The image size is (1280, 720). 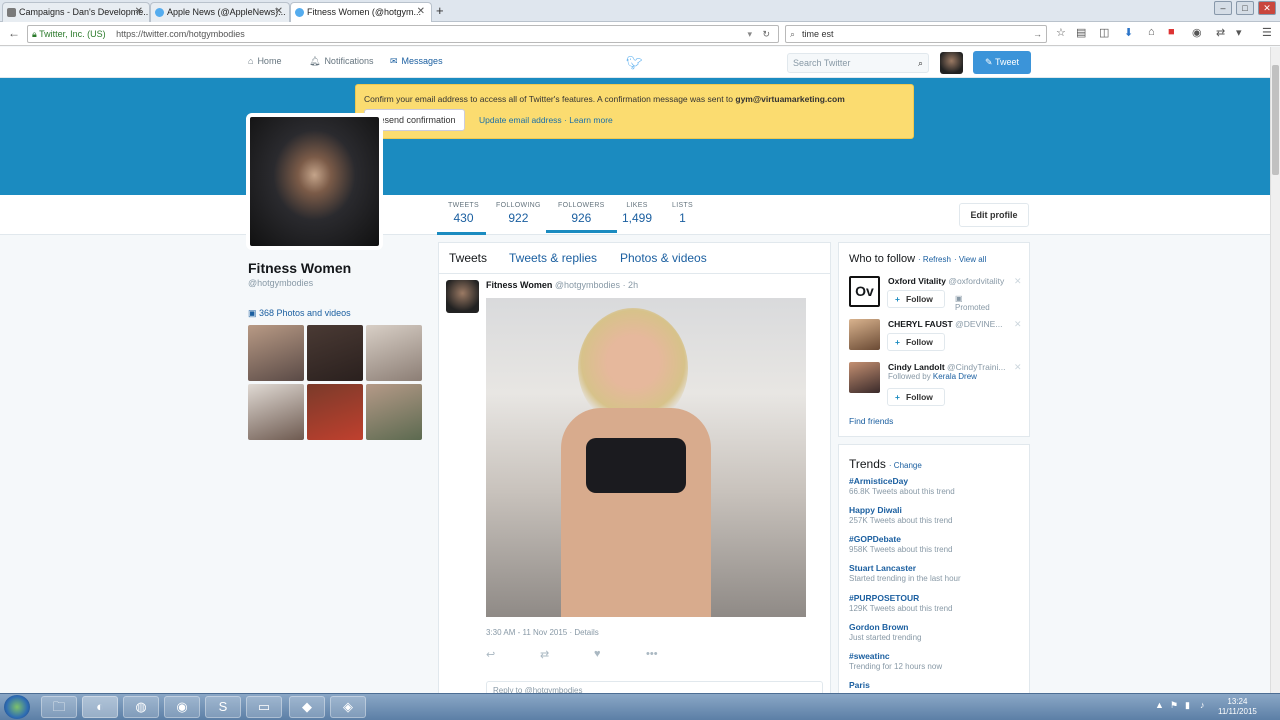 What do you see at coordinates (468, 258) in the screenshot?
I see `tab-tweets: Tweets` at bounding box center [468, 258].